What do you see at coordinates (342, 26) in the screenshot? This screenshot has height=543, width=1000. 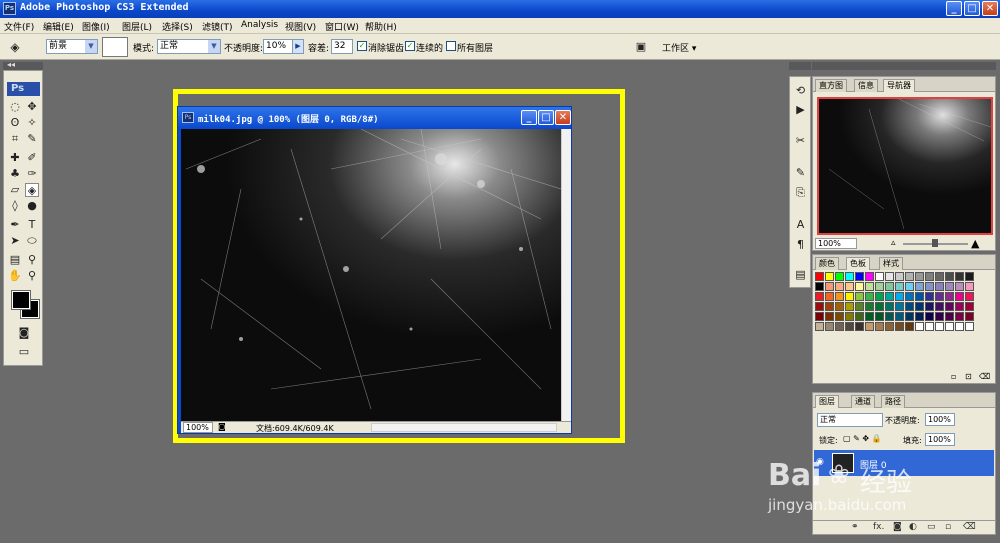 I see `menu-window: 窗口(W)` at bounding box center [342, 26].